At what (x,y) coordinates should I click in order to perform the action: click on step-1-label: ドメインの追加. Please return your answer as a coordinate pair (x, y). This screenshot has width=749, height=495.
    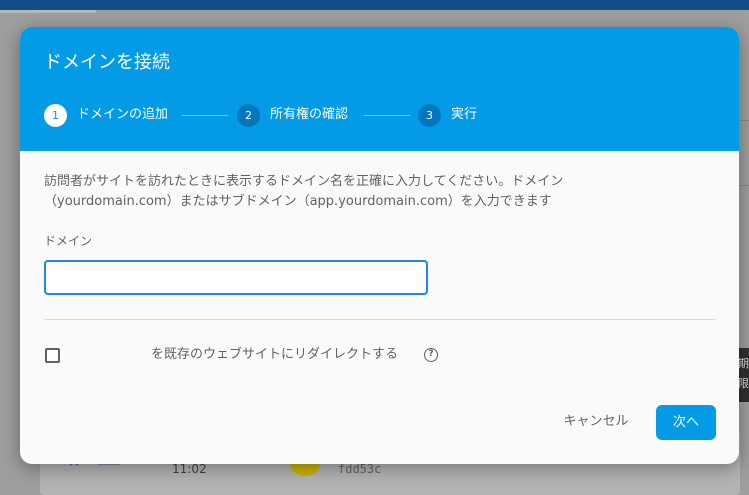
    Looking at the image, I should click on (123, 114).